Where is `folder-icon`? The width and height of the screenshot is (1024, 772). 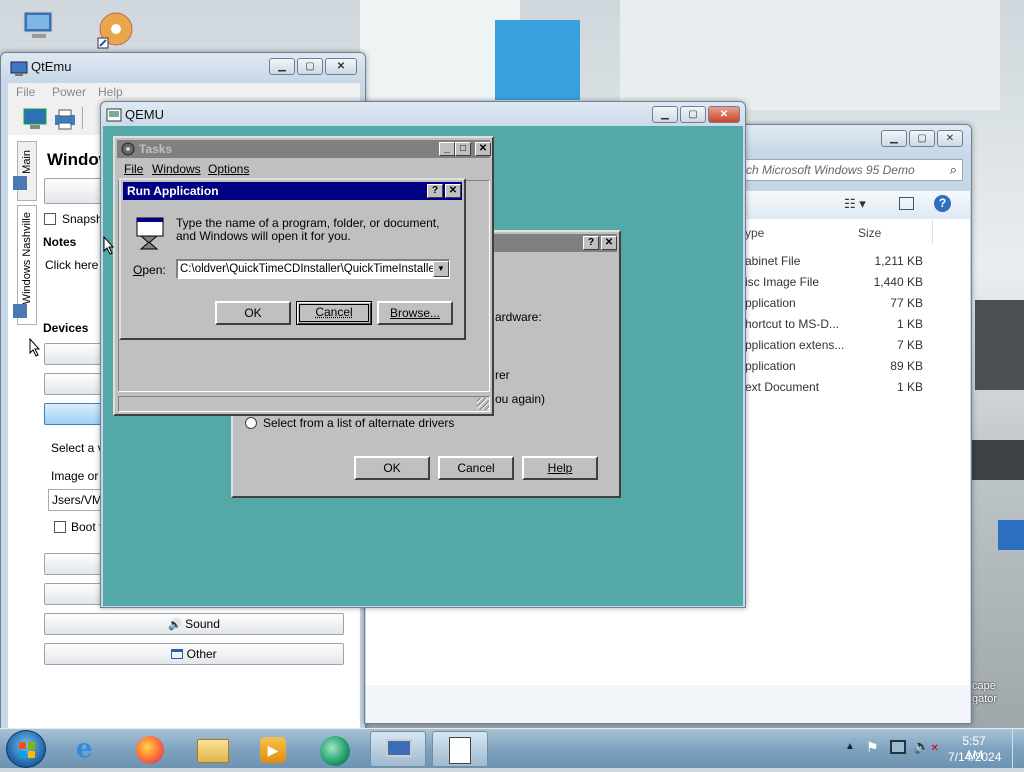 folder-icon is located at coordinates (213, 751).